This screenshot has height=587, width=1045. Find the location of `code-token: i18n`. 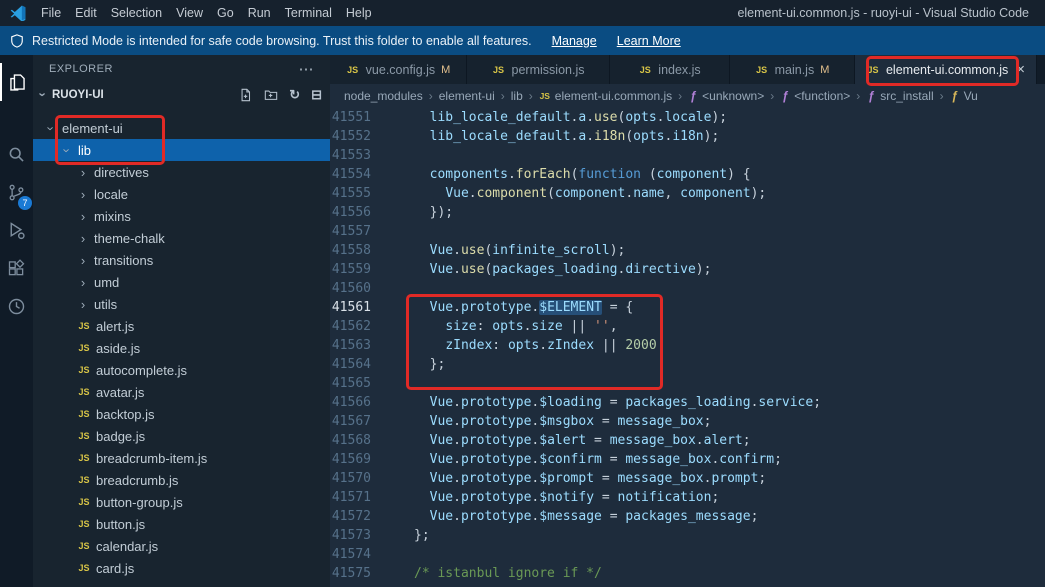

code-token: i18n is located at coordinates (610, 136).